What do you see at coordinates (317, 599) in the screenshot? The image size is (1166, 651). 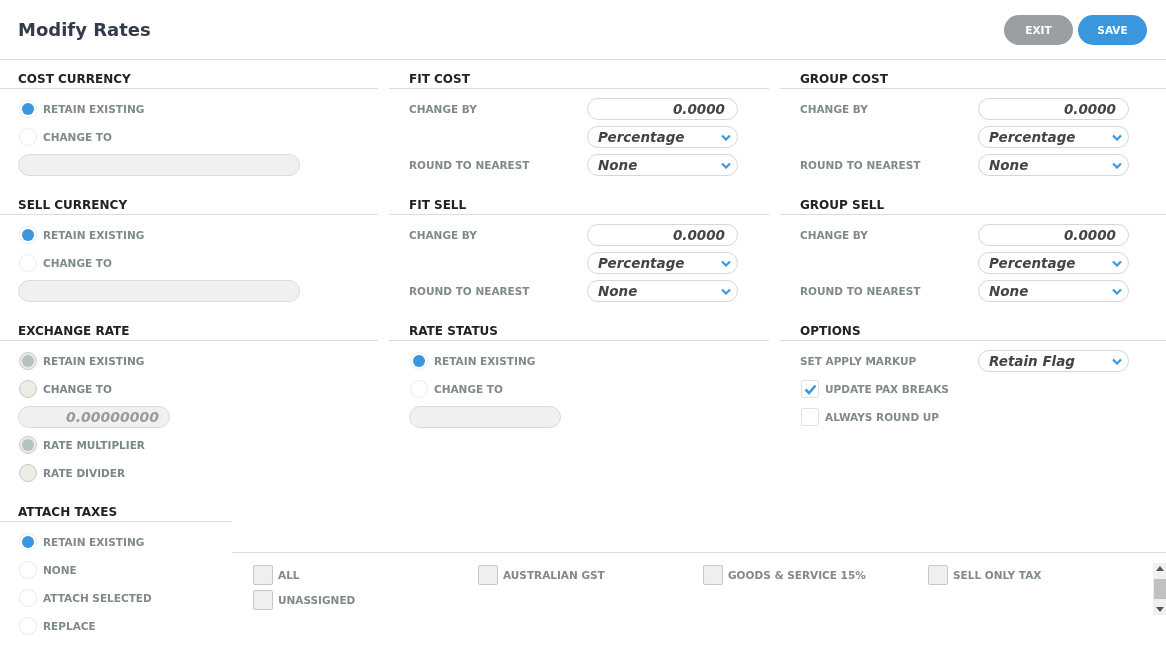 I see `checkbox-label: UNASSIGNED` at bounding box center [317, 599].